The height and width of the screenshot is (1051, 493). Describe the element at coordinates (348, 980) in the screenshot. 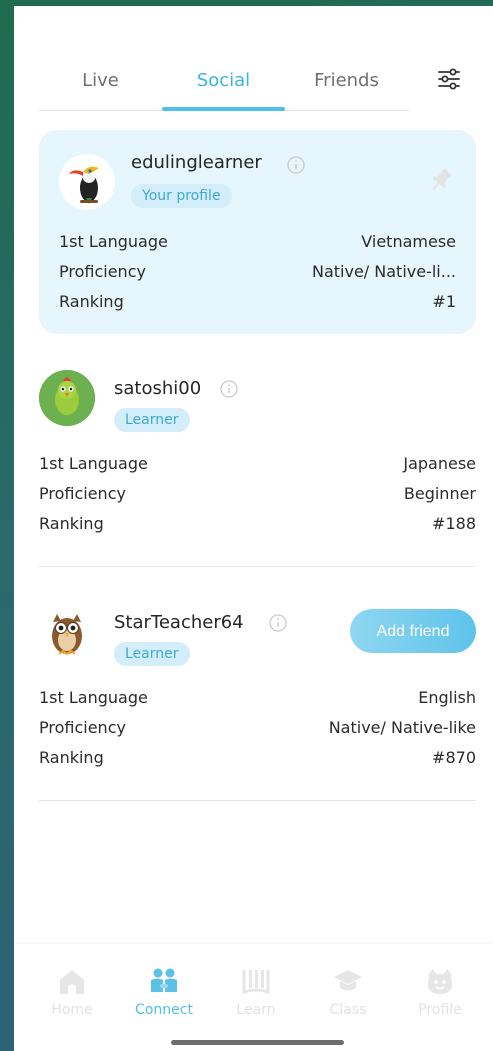

I see `graduation-cap-icon` at that location.